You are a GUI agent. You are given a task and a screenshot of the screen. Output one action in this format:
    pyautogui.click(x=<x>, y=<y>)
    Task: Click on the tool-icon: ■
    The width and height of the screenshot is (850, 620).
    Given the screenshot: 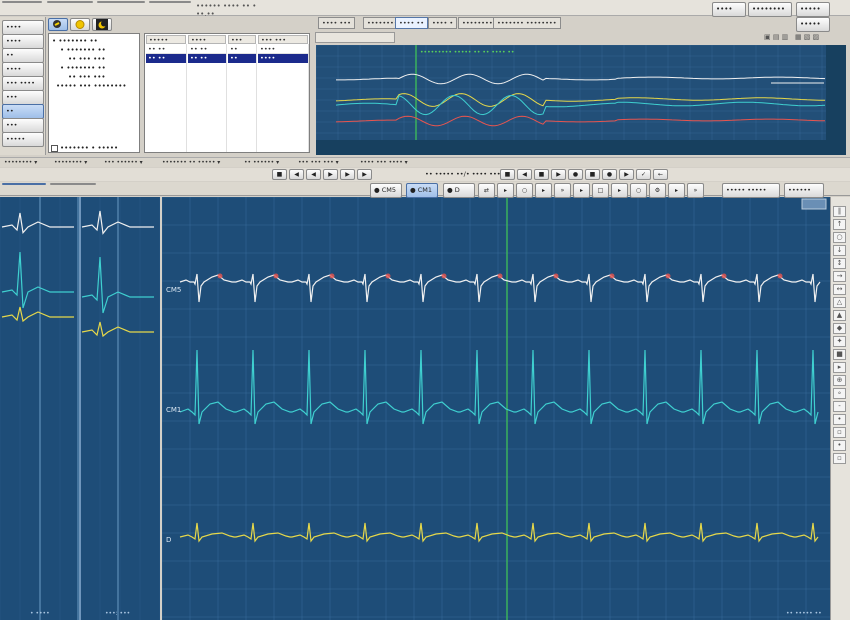 What is the action you would take?
    pyautogui.click(x=839, y=354)
    